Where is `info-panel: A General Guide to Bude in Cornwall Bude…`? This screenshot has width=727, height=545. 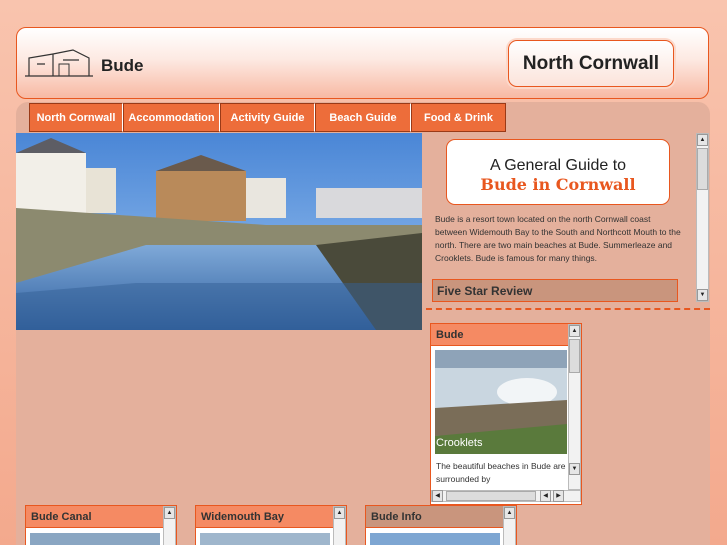
info-panel: A General Guide to Bude in Cornwall Bude… is located at coordinates (562, 219).